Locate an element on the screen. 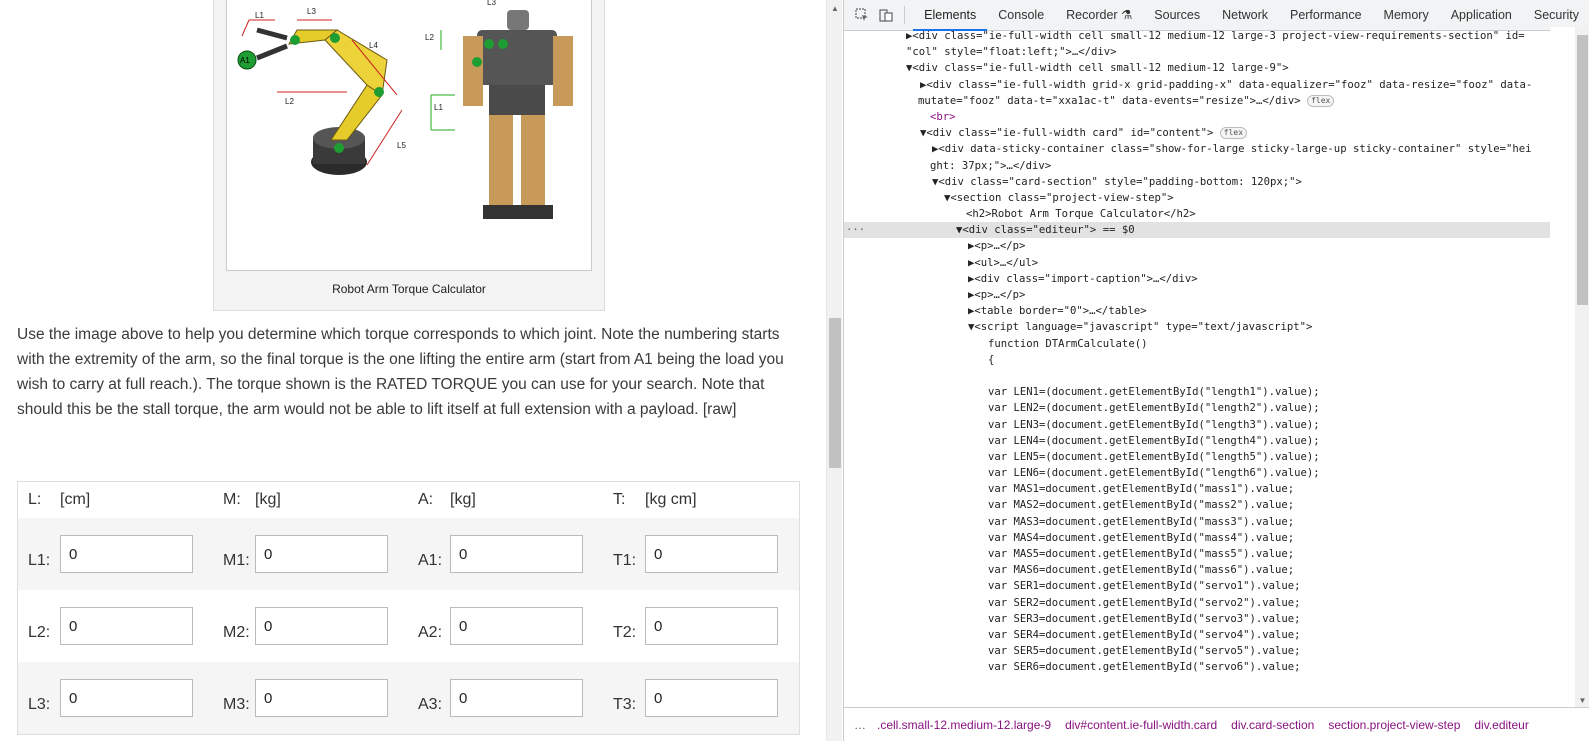  mass3-label: M3: is located at coordinates (236, 704).